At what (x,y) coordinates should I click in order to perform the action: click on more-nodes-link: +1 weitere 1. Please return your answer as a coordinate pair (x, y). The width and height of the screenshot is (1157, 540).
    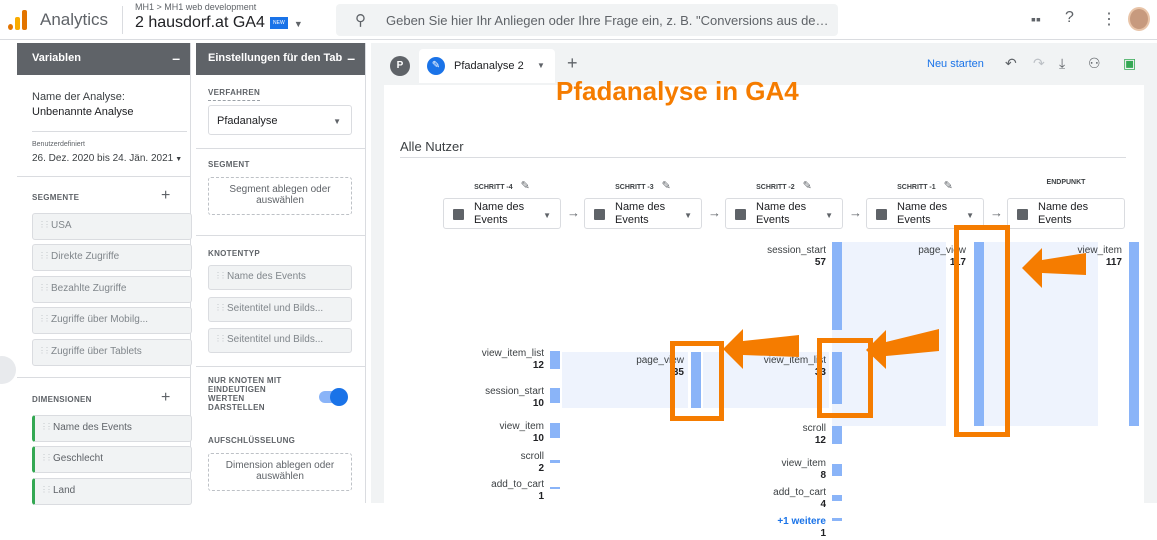
    Looking at the image, I should click on (770, 528).